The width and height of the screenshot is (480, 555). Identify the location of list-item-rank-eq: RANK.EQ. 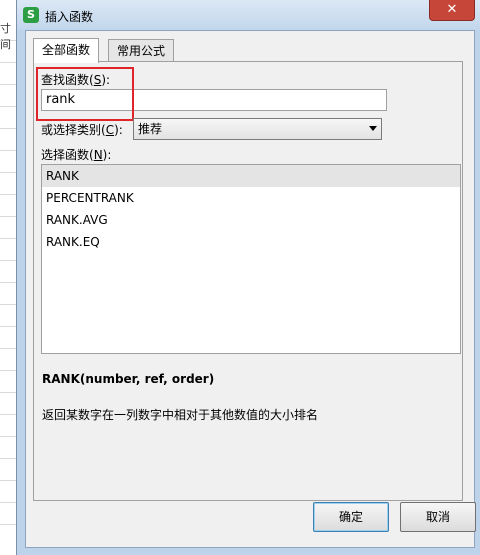
(251, 242).